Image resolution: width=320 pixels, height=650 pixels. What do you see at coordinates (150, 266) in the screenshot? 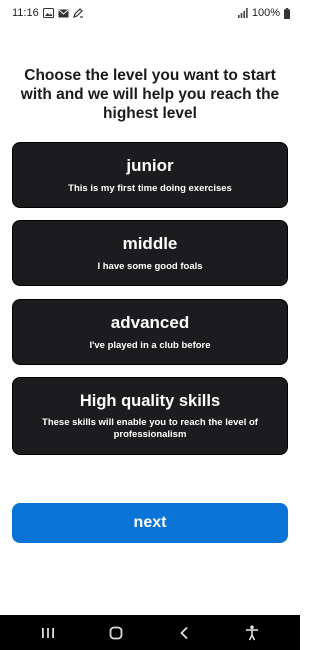
I see `level-description: I have some good foals` at bounding box center [150, 266].